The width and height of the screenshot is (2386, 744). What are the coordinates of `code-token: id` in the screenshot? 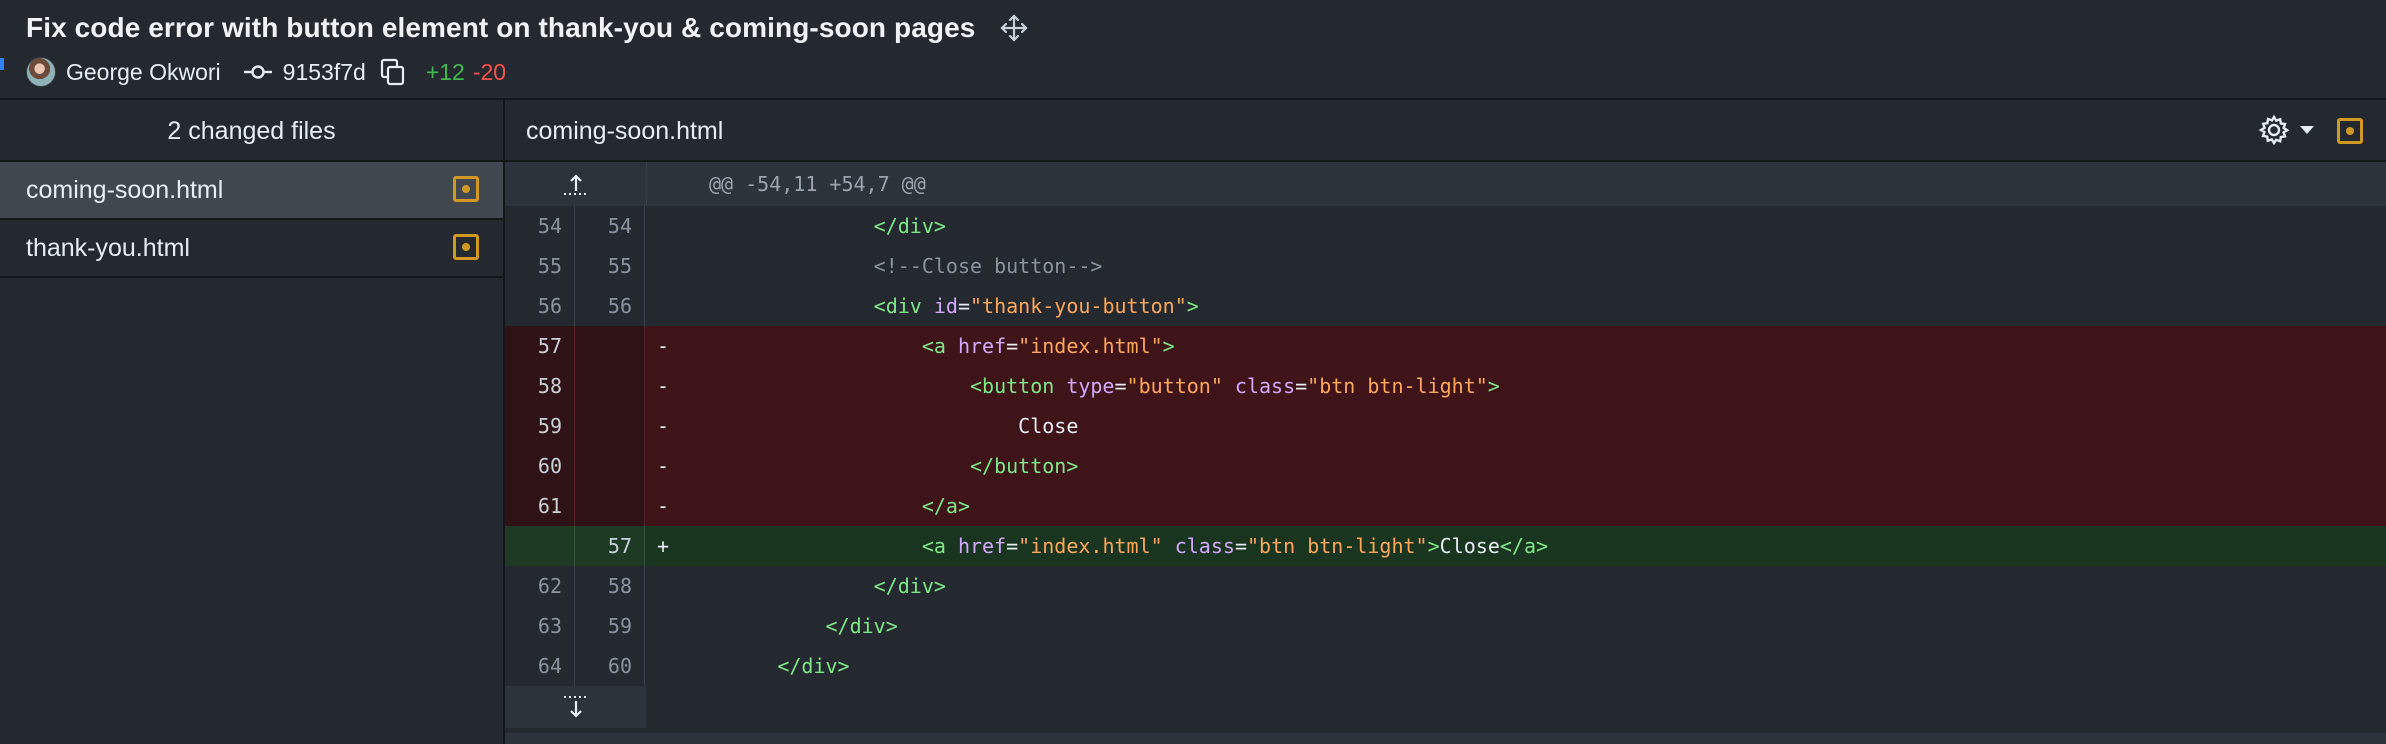 It's located at (945, 306).